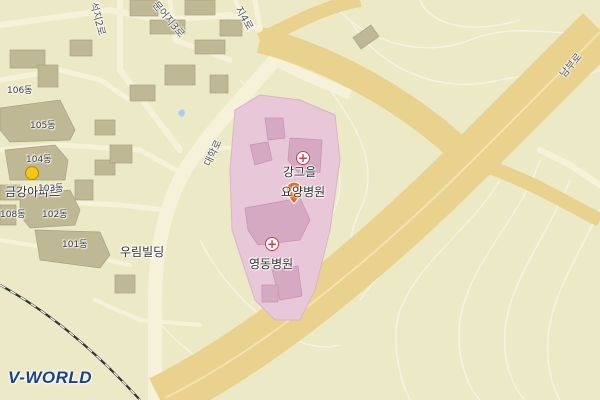 This screenshot has width=600, height=400. Describe the element at coordinates (272, 244) in the screenshot. I see `hospital-icon: +` at that location.